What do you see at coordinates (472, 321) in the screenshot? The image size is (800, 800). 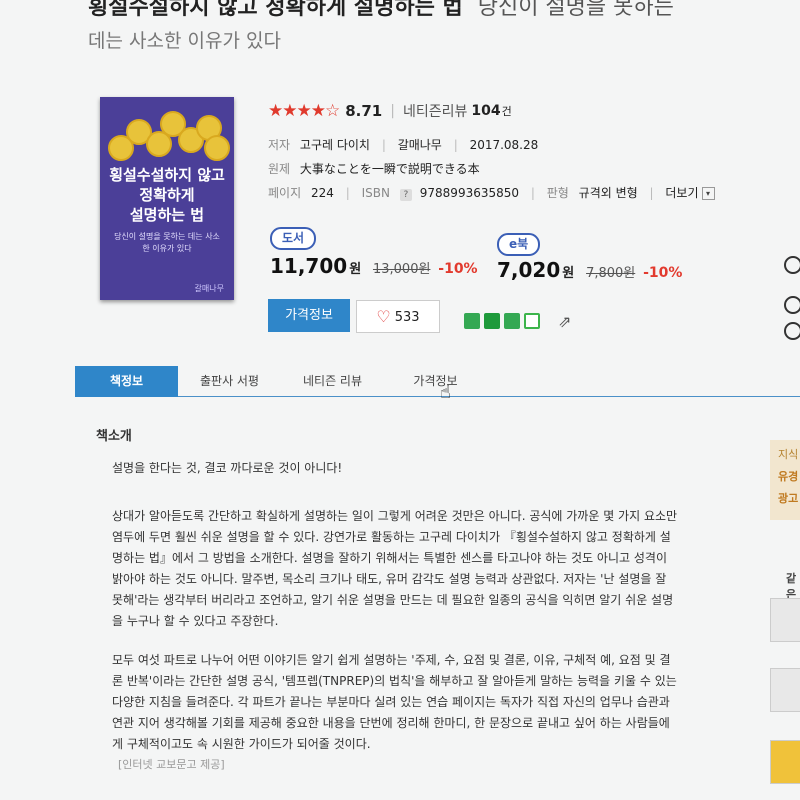 I see `band-share-icon` at bounding box center [472, 321].